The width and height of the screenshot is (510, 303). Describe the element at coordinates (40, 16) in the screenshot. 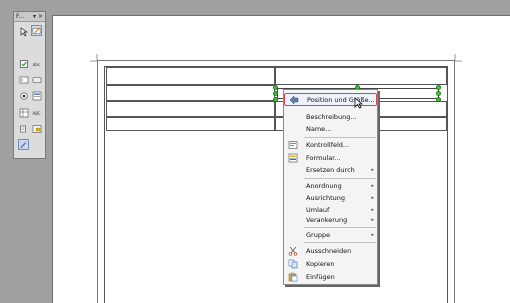

I see `toolbox-close-button: ×` at that location.